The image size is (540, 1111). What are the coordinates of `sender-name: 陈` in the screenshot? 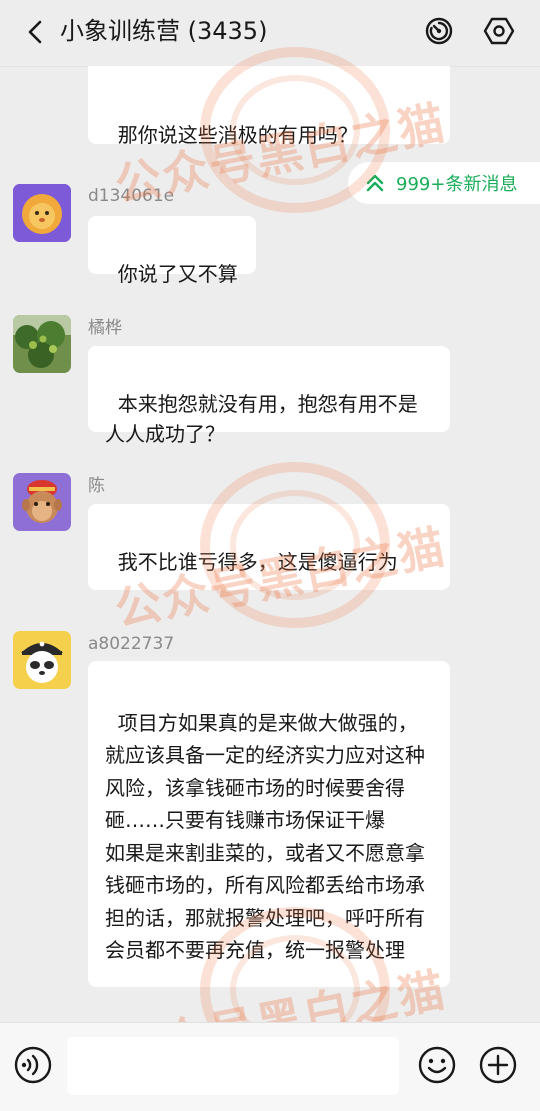 It's located at (96, 486).